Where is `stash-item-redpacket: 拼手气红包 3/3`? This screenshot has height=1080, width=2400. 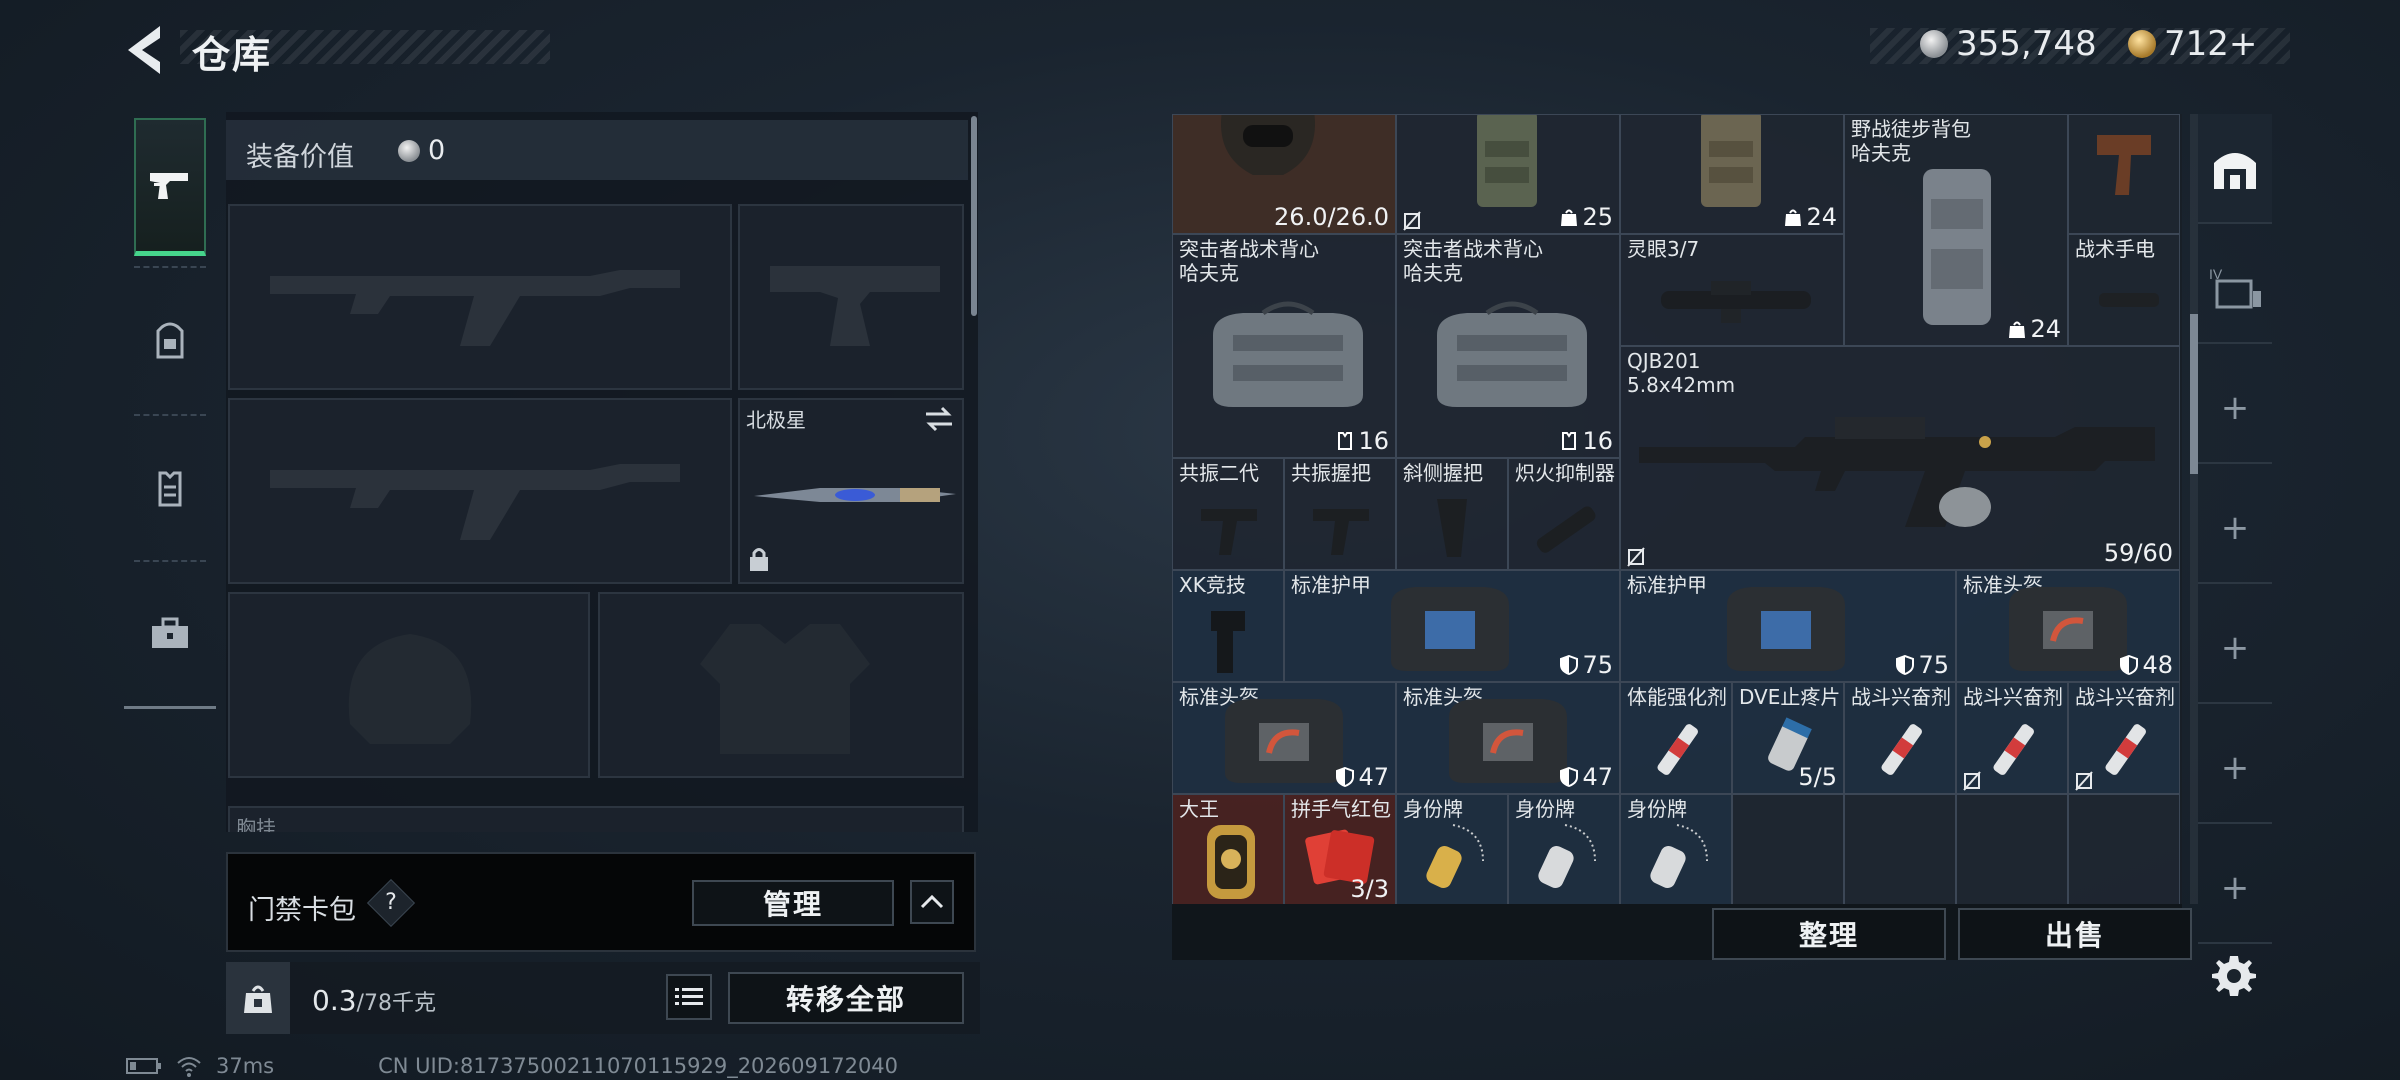 stash-item-redpacket: 拼手气红包 3/3 is located at coordinates (1340, 849).